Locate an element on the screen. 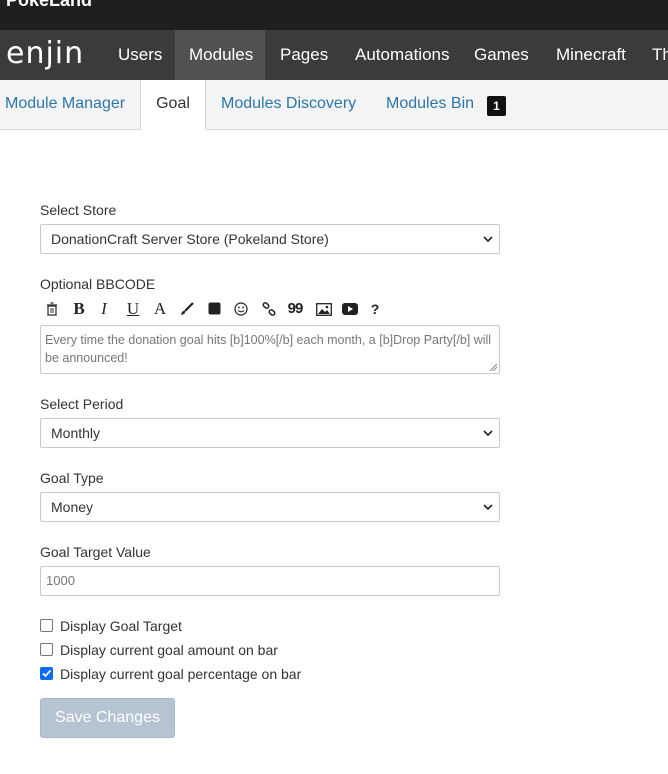 The image size is (668, 774). period-select: Monthly is located at coordinates (270, 433).